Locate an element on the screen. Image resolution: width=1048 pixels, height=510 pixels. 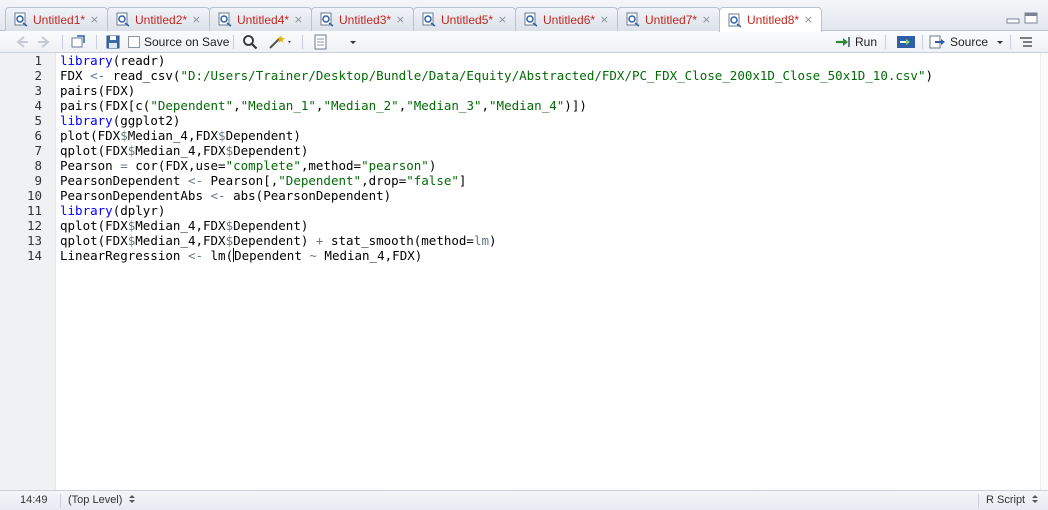
rerun-icon is located at coordinates (906, 42).